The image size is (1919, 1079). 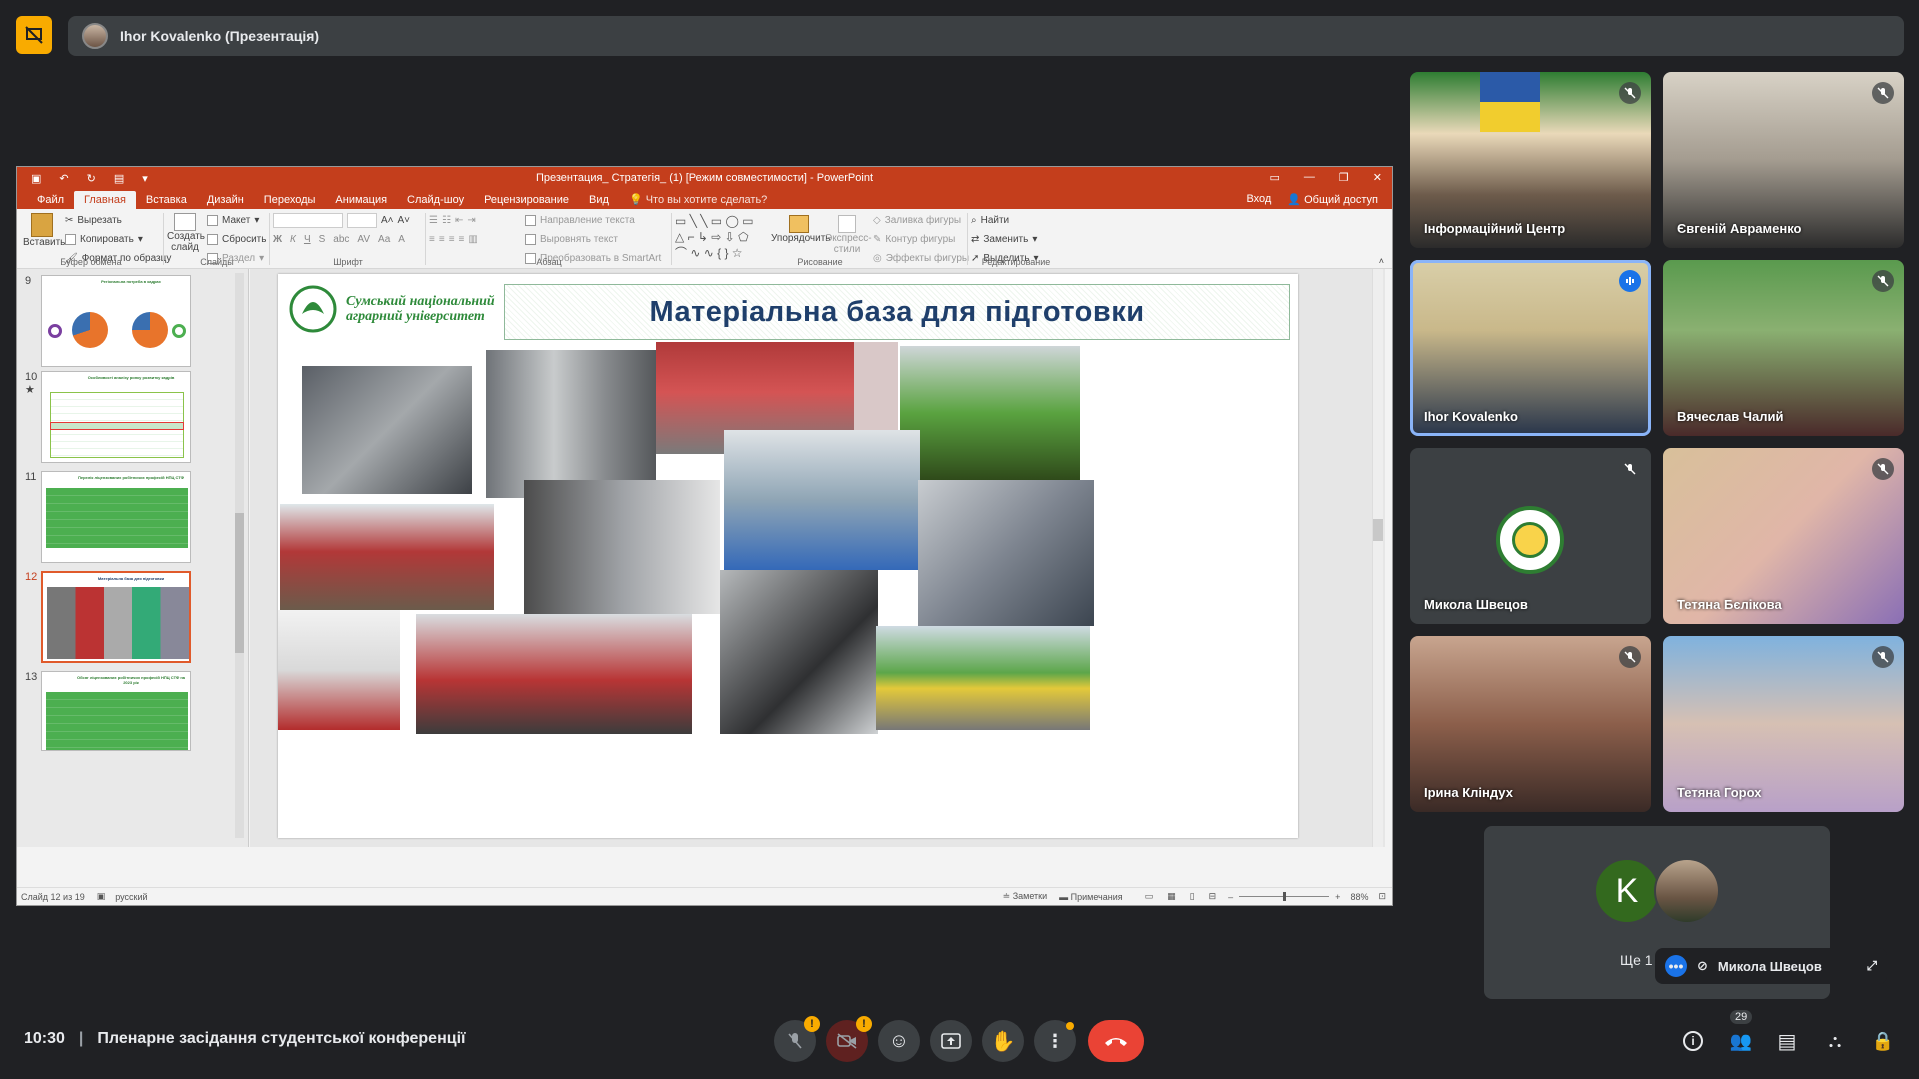 What do you see at coordinates (1872, 966) in the screenshot?
I see `expand-icon: ⤢` at bounding box center [1872, 966].